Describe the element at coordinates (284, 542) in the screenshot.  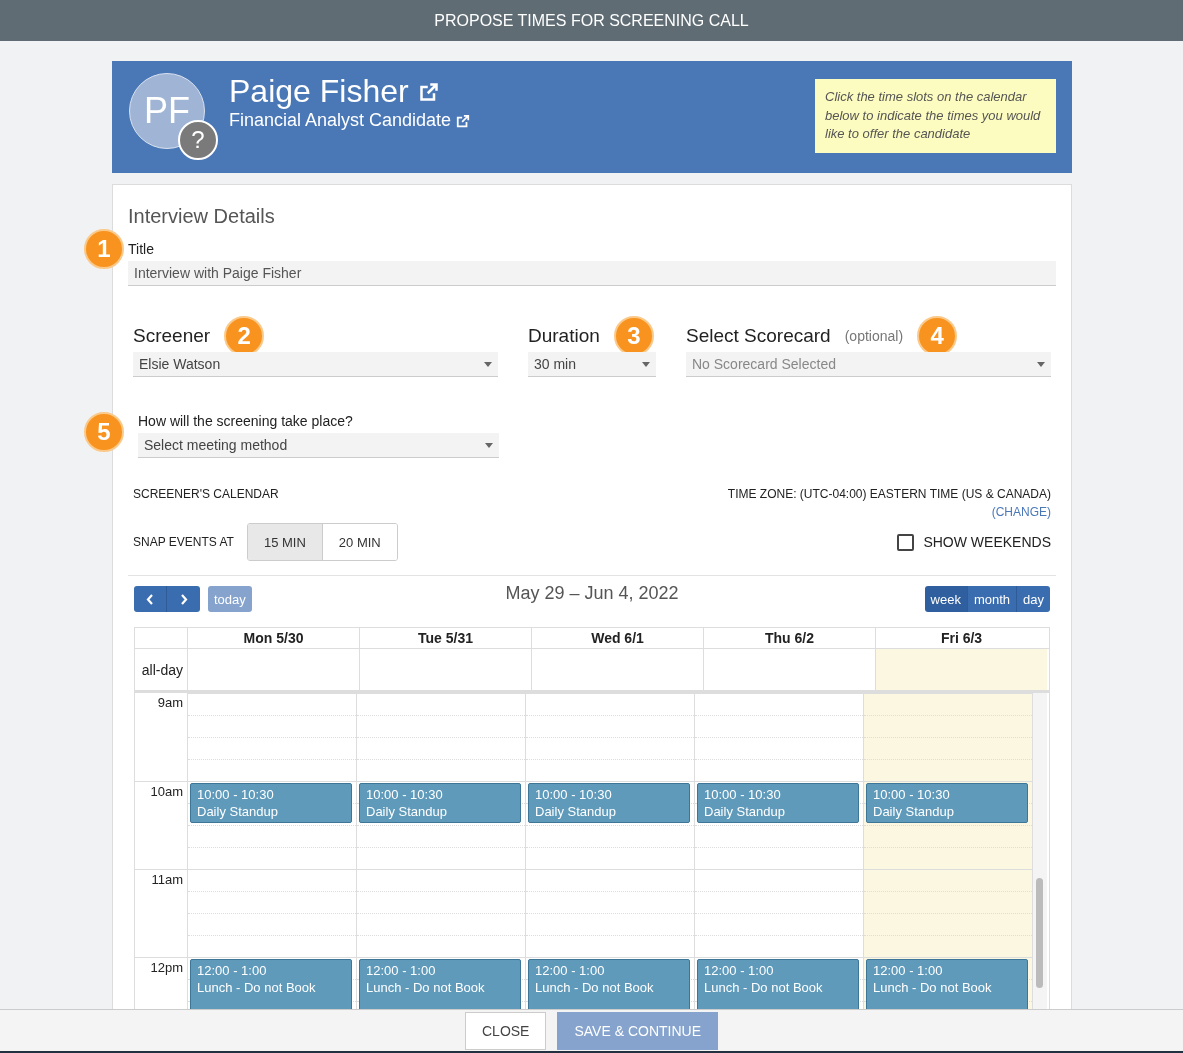
I see `snap-option: 15 MIN` at that location.